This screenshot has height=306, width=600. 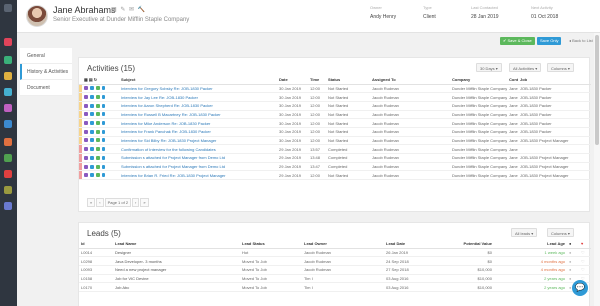 What do you see at coordinates (410, 80) in the screenshot?
I see `col-assigned: Assigned To` at bounding box center [410, 80].